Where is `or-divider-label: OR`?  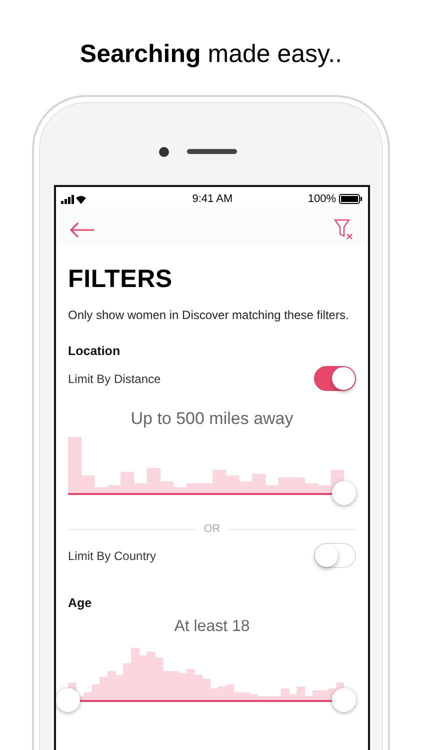 or-divider-label: OR is located at coordinates (212, 529).